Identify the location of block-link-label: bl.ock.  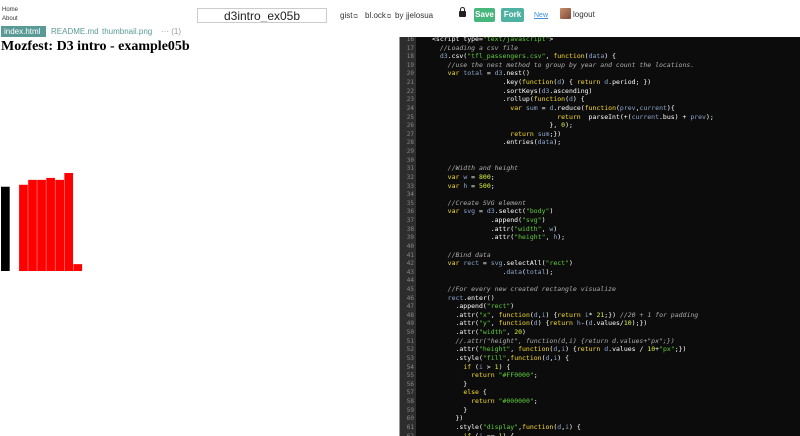
(375, 15).